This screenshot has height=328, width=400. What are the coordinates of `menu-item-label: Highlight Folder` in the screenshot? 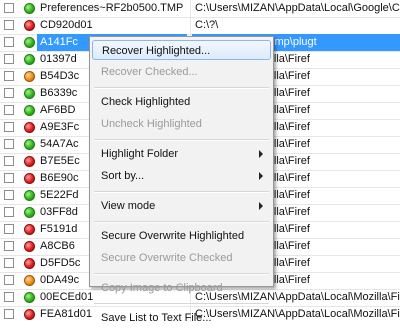 It's located at (140, 154).